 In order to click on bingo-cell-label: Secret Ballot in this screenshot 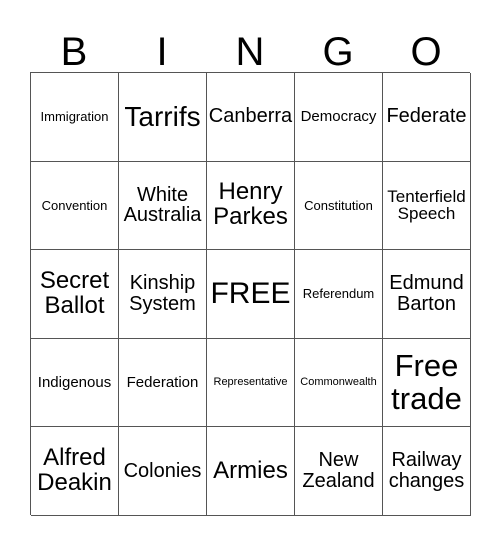, I will do `click(74, 293)`.